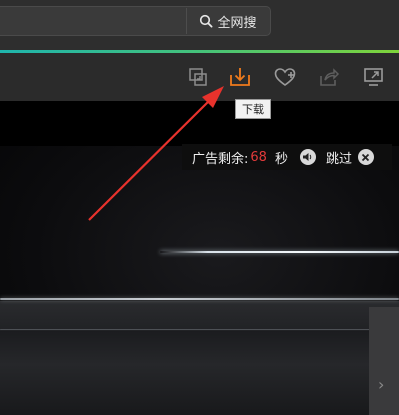  What do you see at coordinates (374, 77) in the screenshot?
I see `cast-icon` at bounding box center [374, 77].